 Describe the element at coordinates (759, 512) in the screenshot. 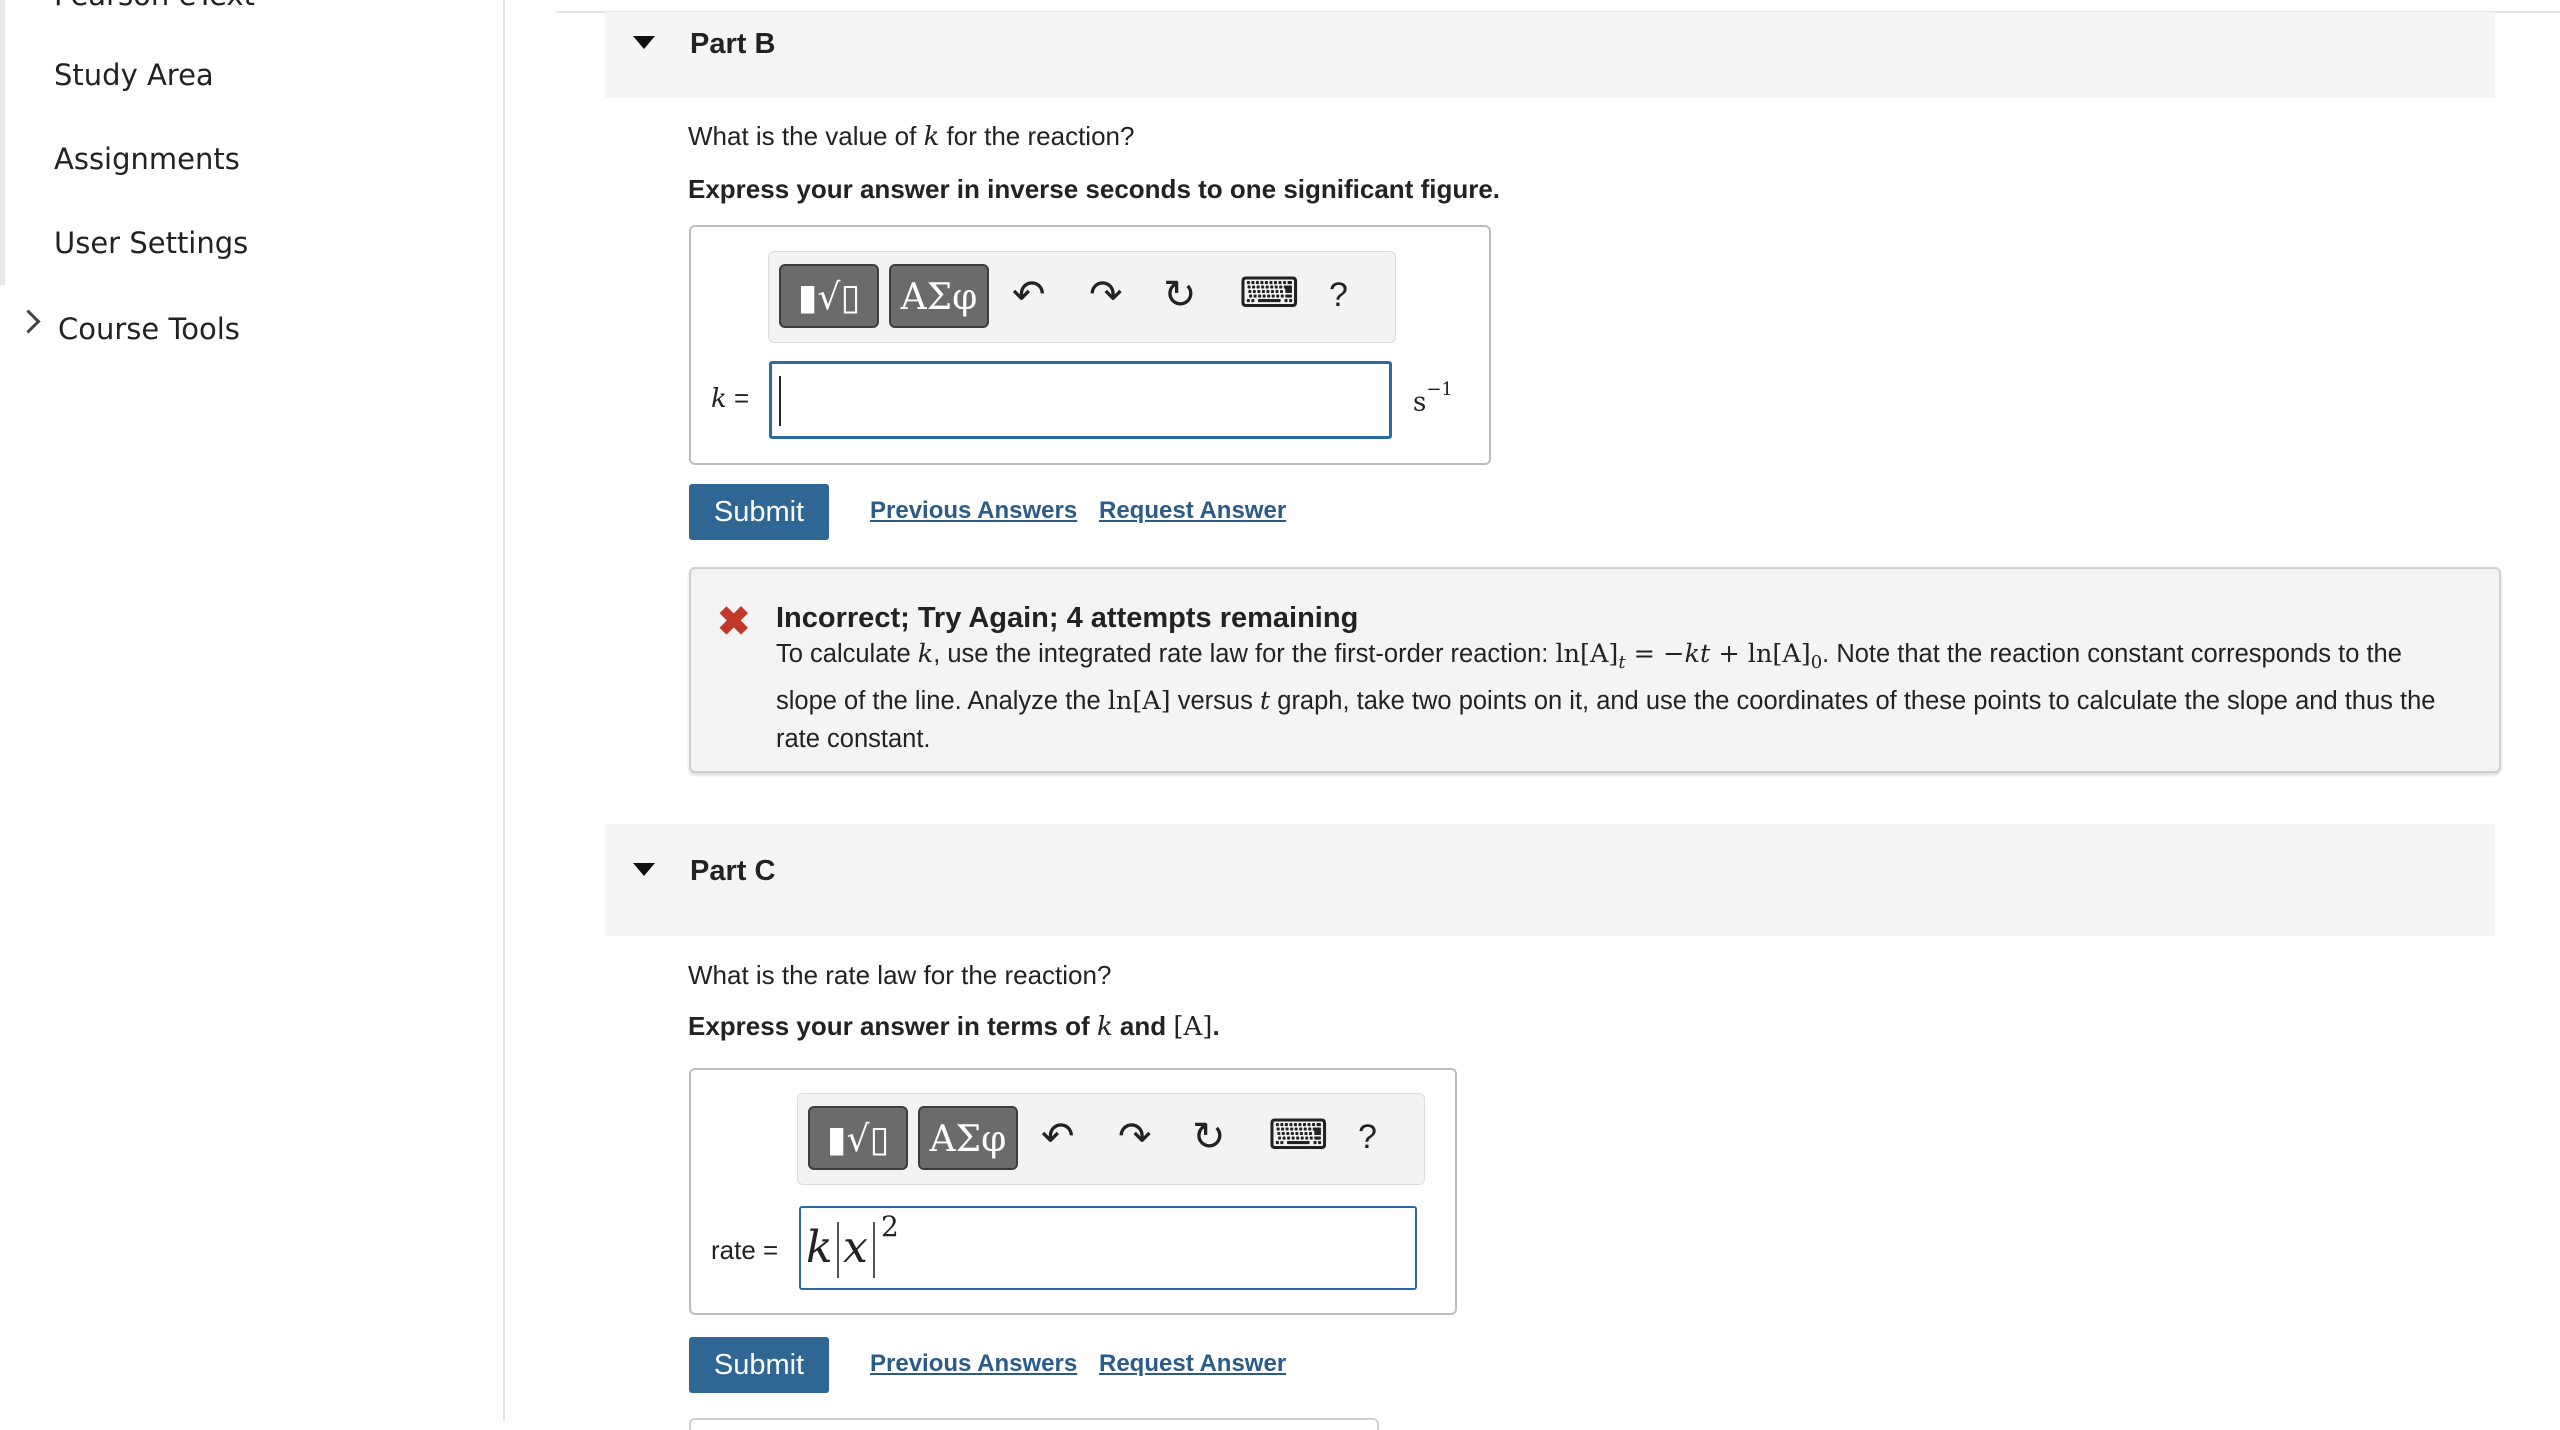

I see `part-b-submit-button: Submit` at that location.